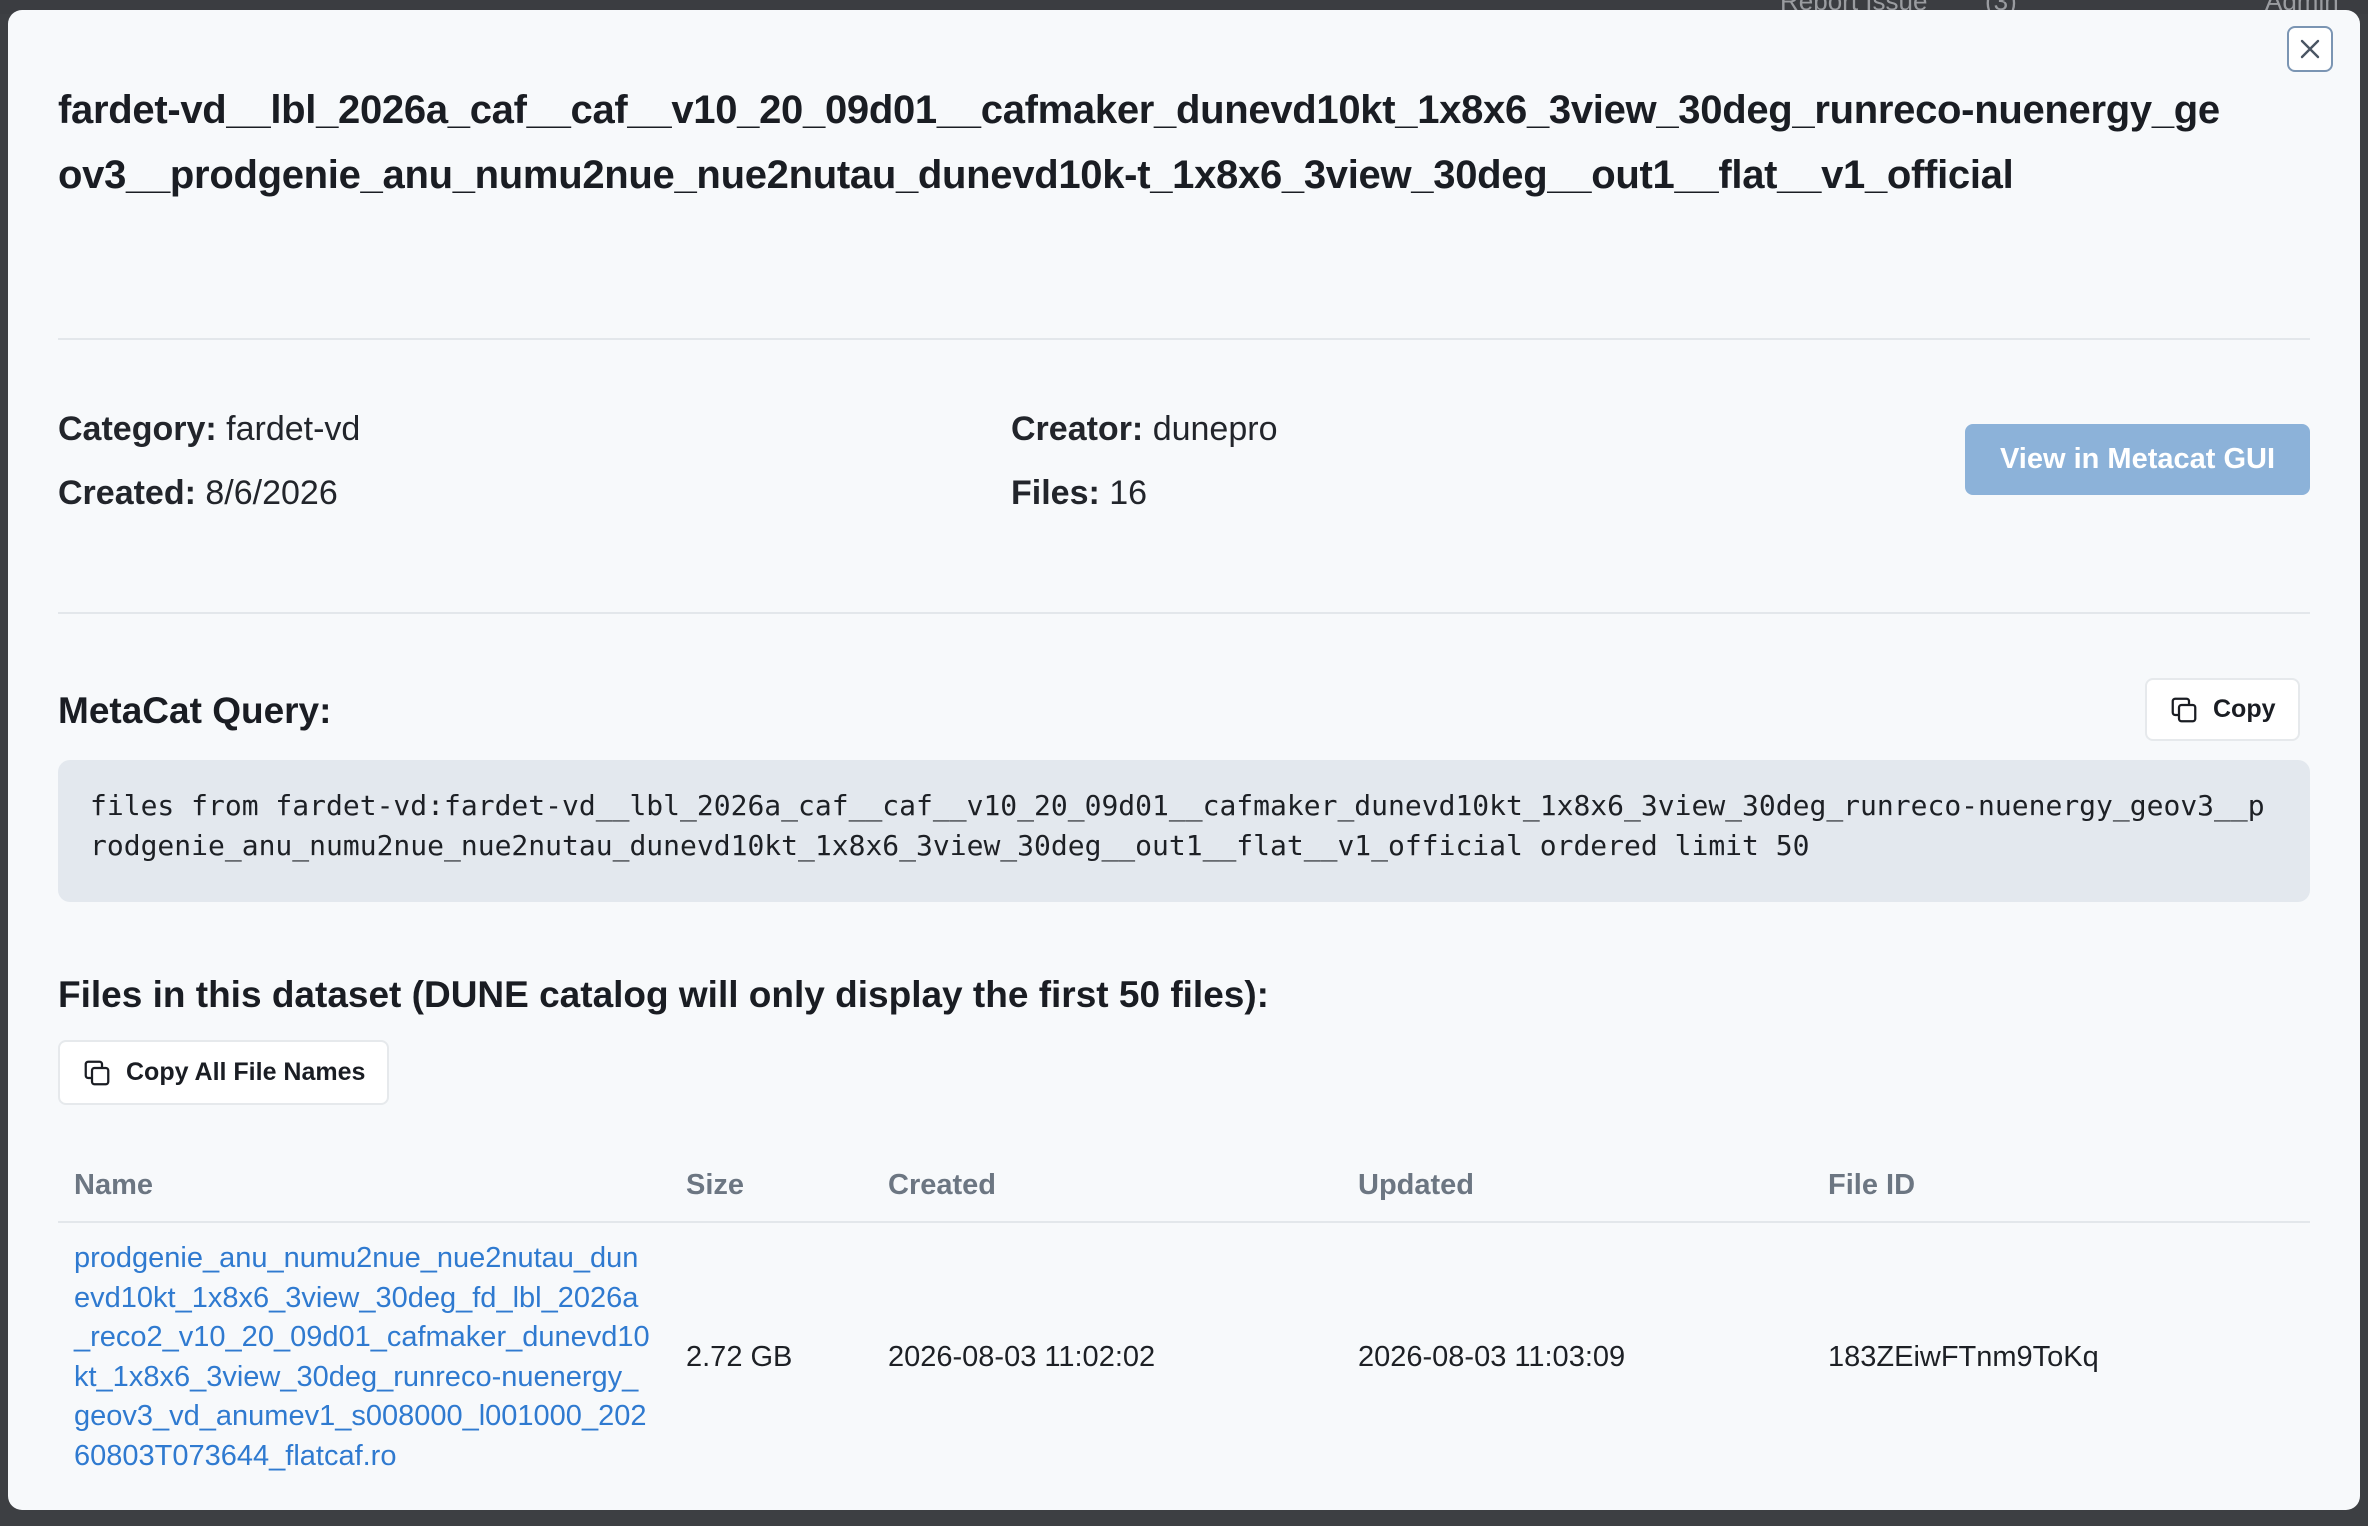  I want to click on view-in-metacat-button: View in Metacat GUI, so click(2137, 459).